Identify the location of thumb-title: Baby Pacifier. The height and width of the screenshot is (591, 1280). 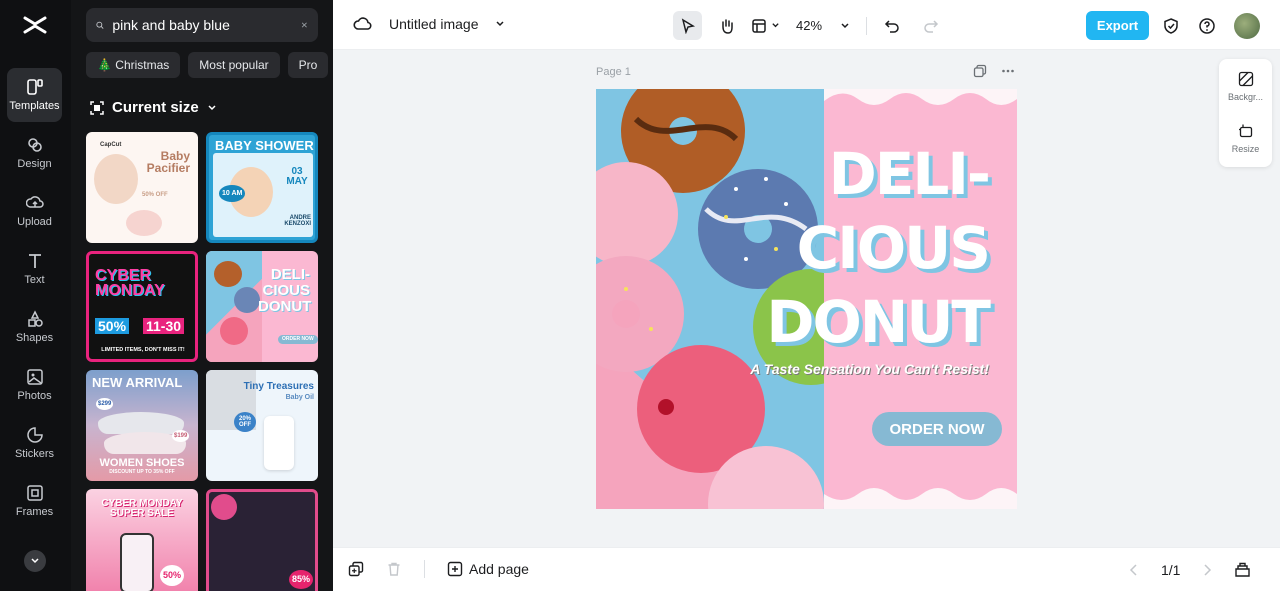
(168, 162).